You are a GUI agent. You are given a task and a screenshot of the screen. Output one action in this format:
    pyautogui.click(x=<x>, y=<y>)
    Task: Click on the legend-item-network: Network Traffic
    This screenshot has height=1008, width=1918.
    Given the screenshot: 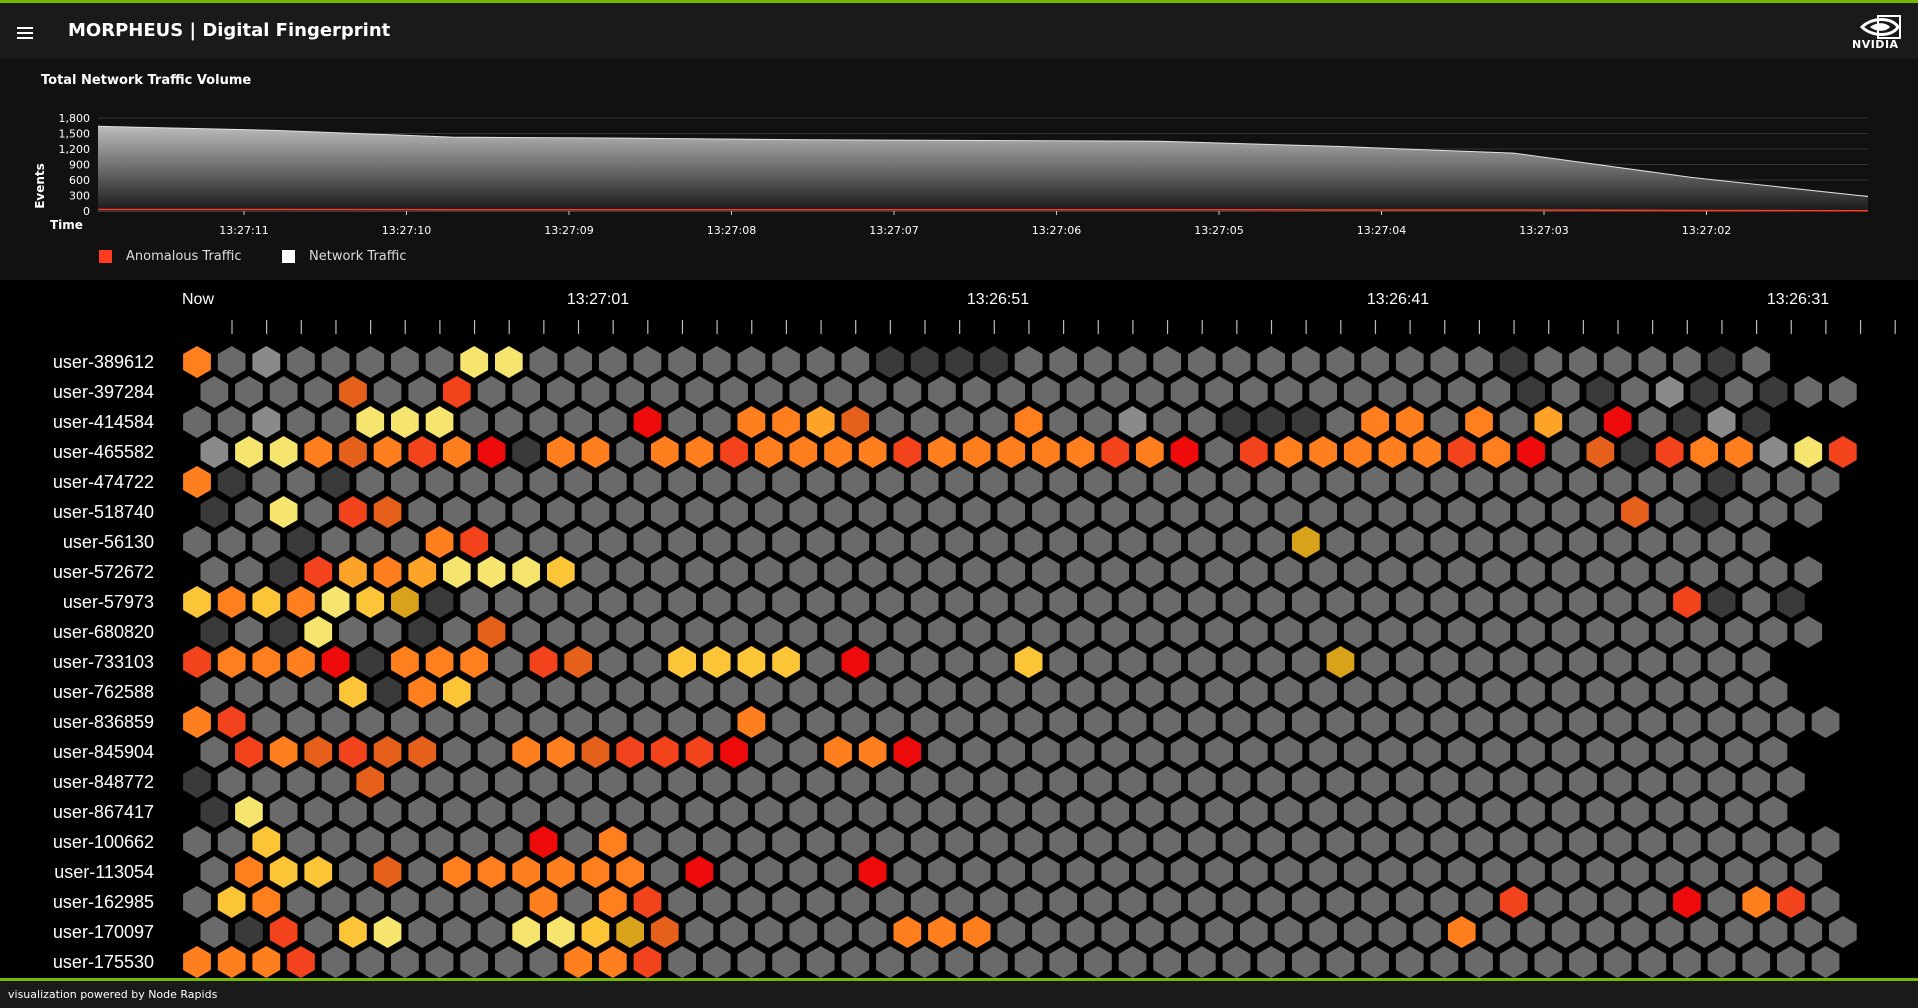 What is the action you would take?
    pyautogui.click(x=344, y=256)
    